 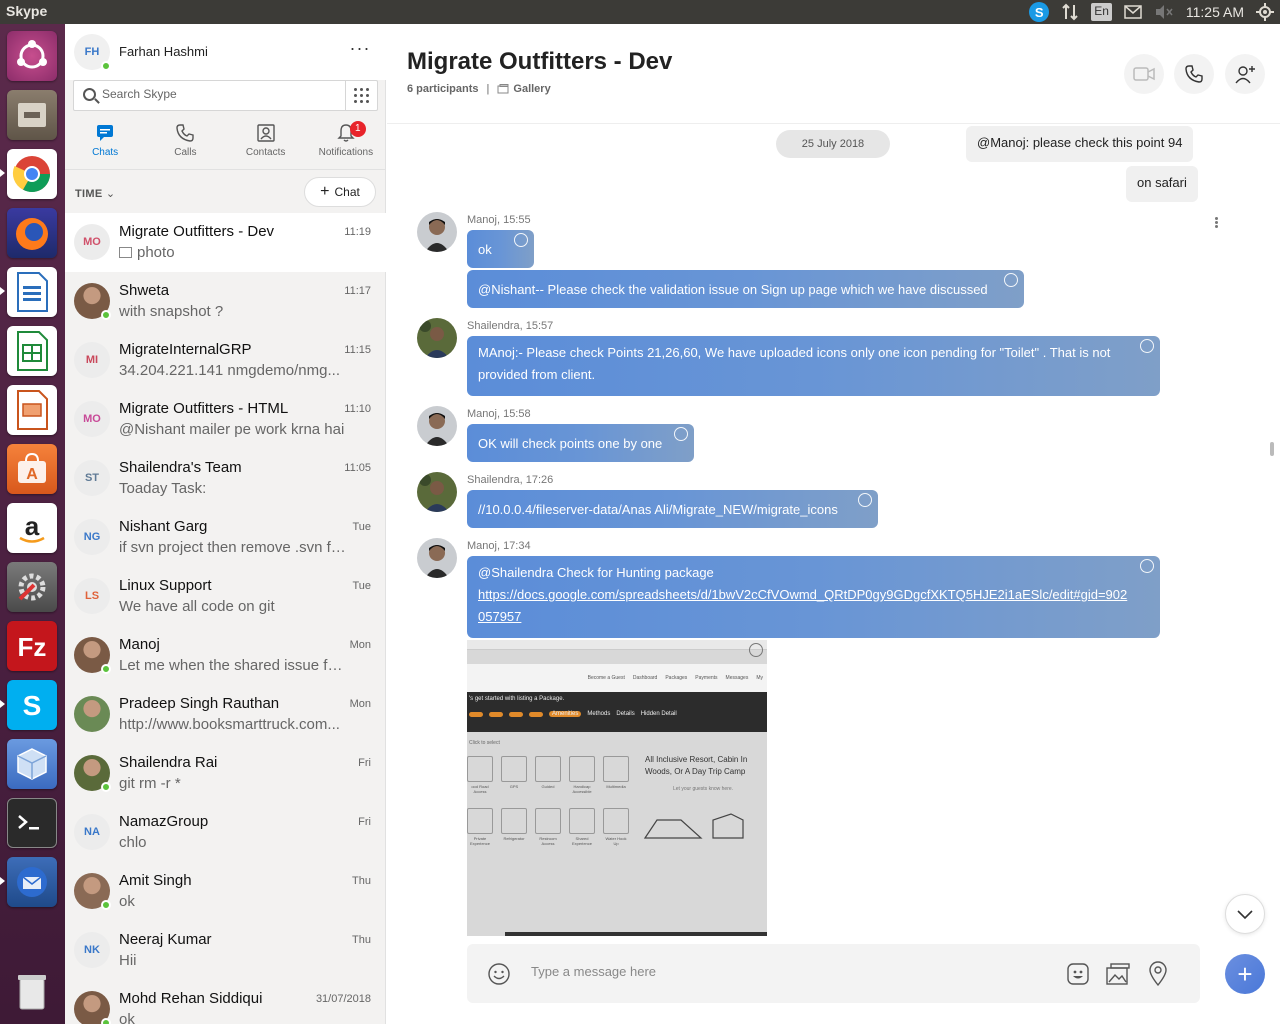 I want to click on outgoing-message: on safari, so click(x=1162, y=184).